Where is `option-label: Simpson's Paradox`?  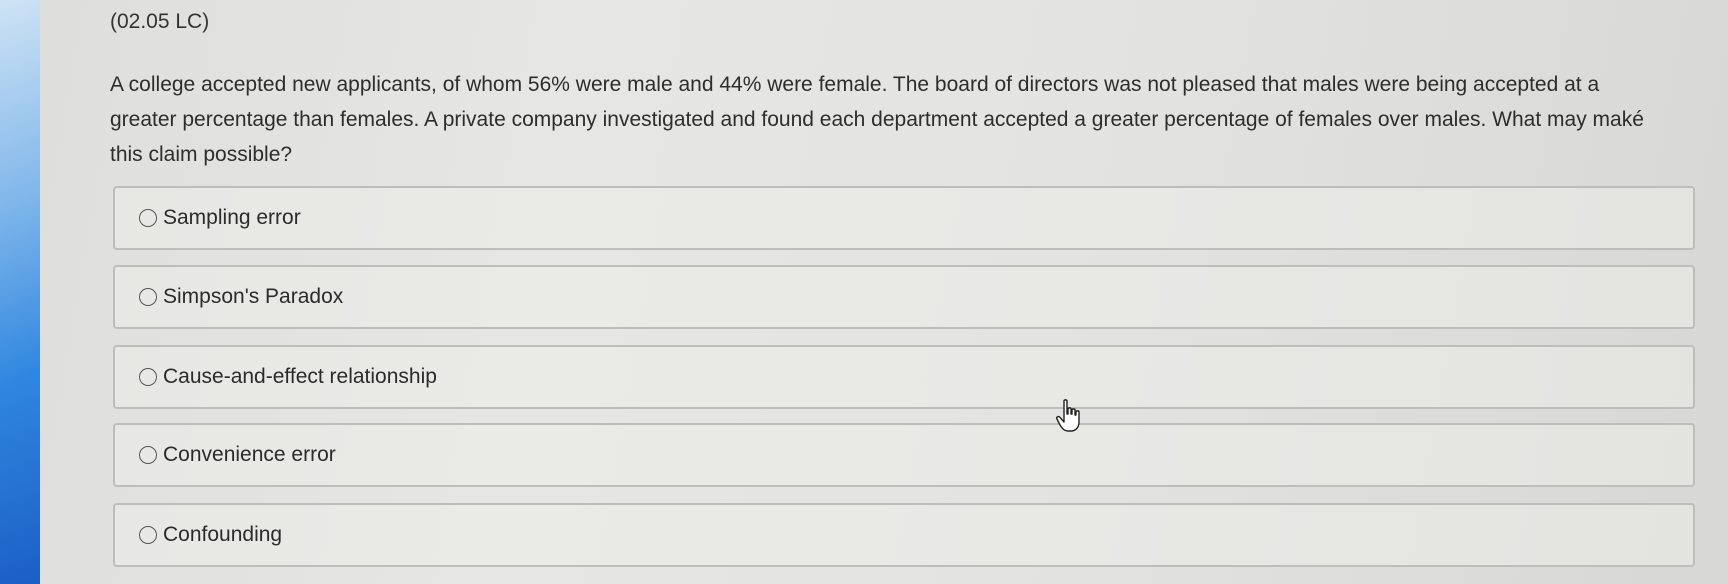
option-label: Simpson's Paradox is located at coordinates (253, 296).